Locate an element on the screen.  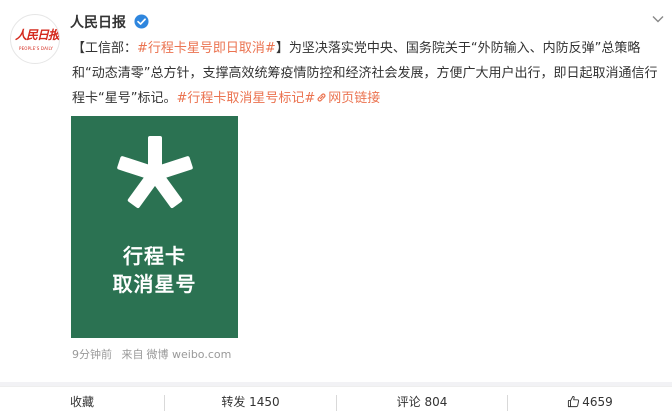
web-link: 网页链接 is located at coordinates (347, 98).